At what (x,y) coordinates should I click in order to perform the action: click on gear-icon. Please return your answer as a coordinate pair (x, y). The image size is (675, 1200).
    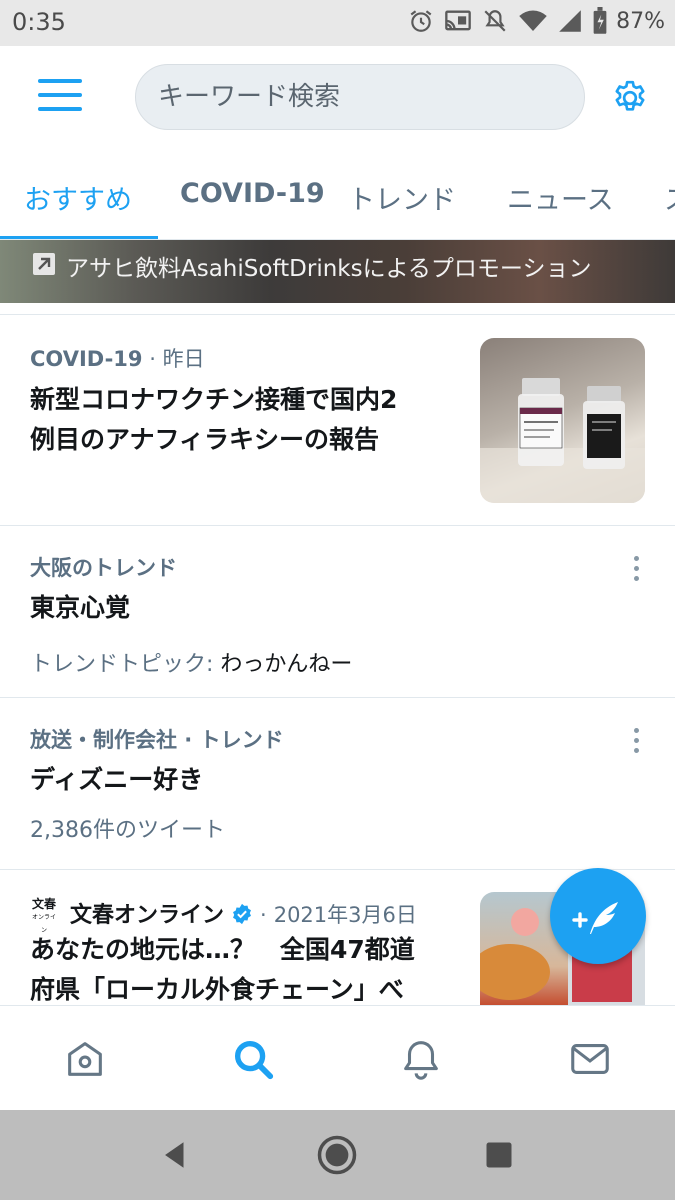
    Looking at the image, I should click on (630, 98).